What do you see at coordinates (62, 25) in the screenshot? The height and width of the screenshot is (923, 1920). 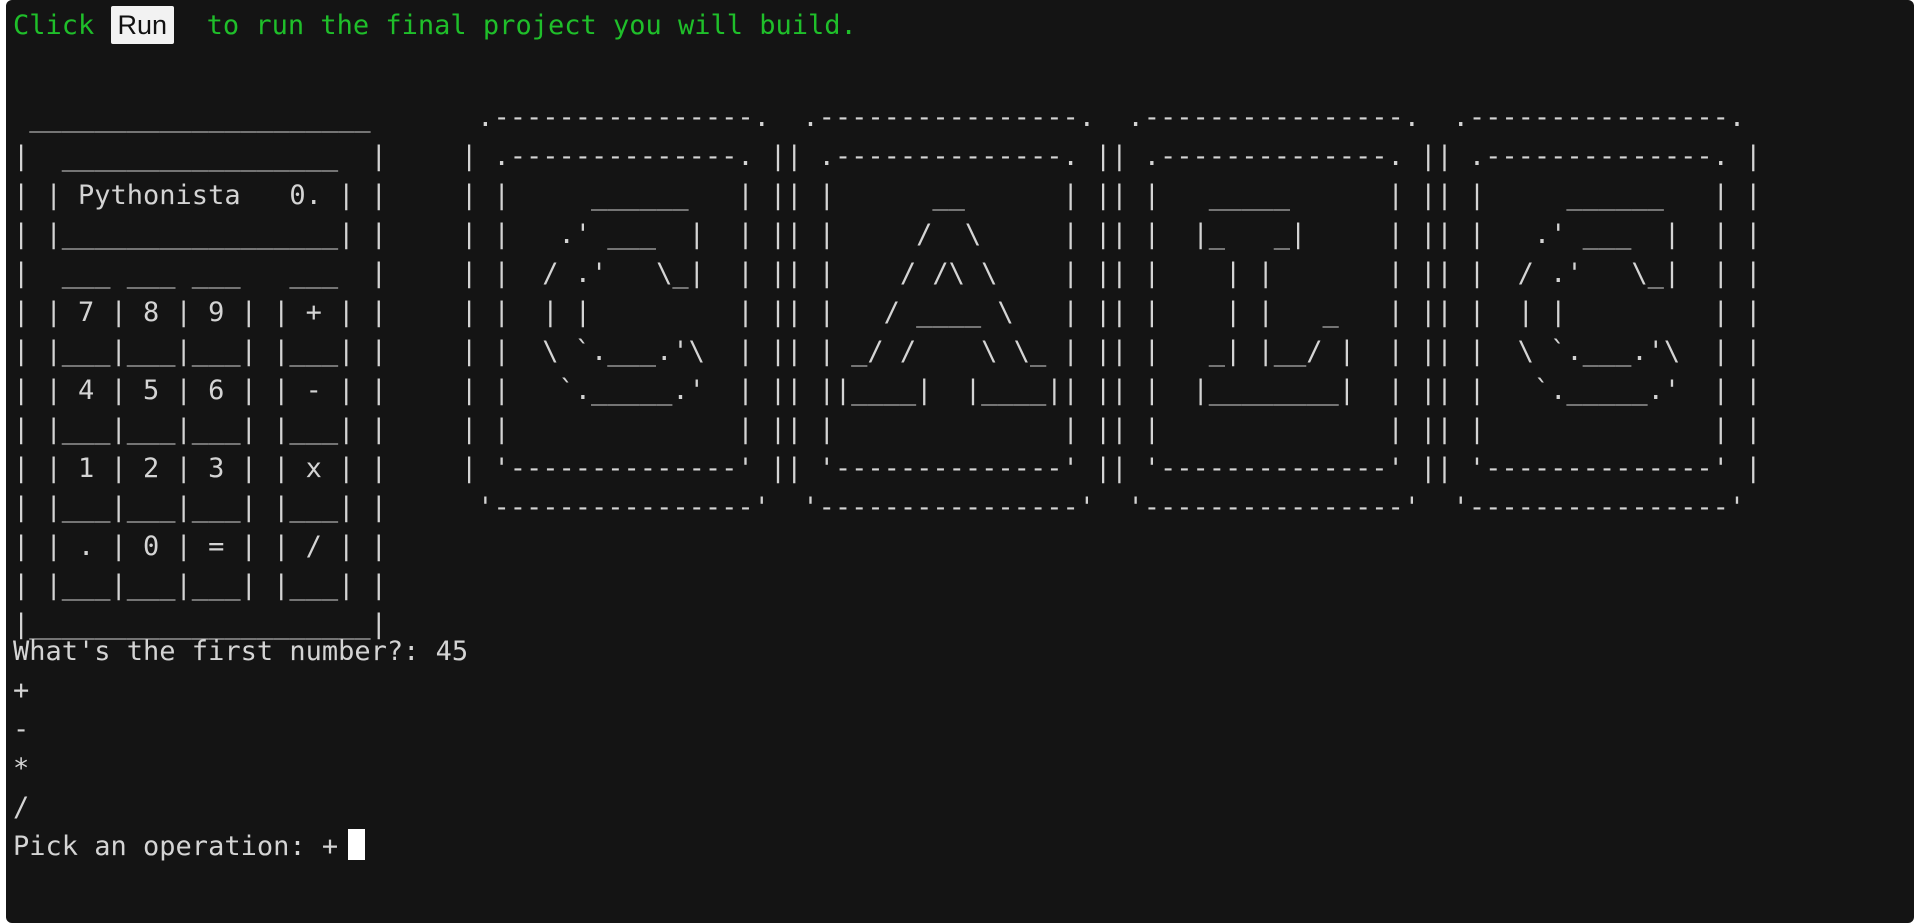 I see `instruction-prefix: Click` at bounding box center [62, 25].